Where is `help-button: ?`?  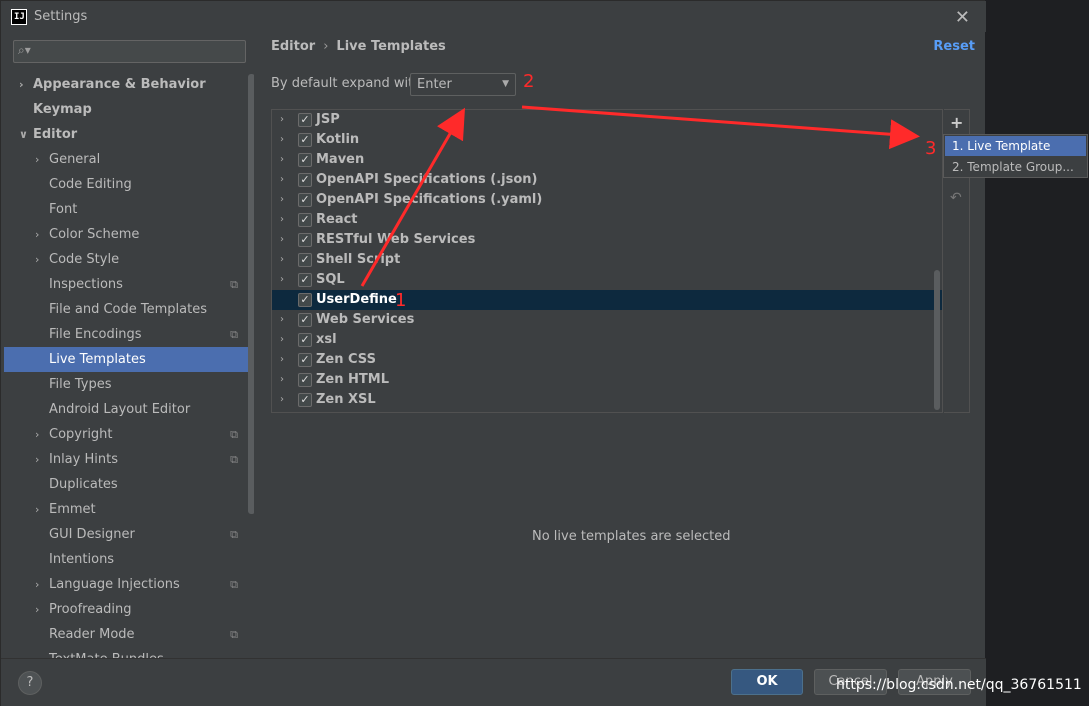
help-button: ? is located at coordinates (30, 683).